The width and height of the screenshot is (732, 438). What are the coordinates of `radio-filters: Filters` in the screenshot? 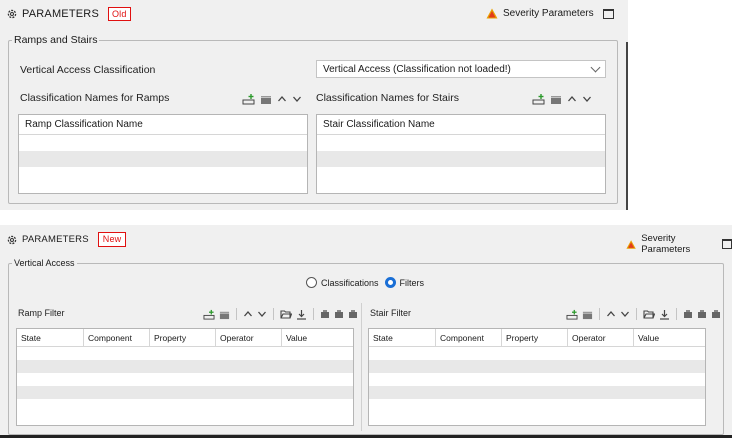 It's located at (404, 282).